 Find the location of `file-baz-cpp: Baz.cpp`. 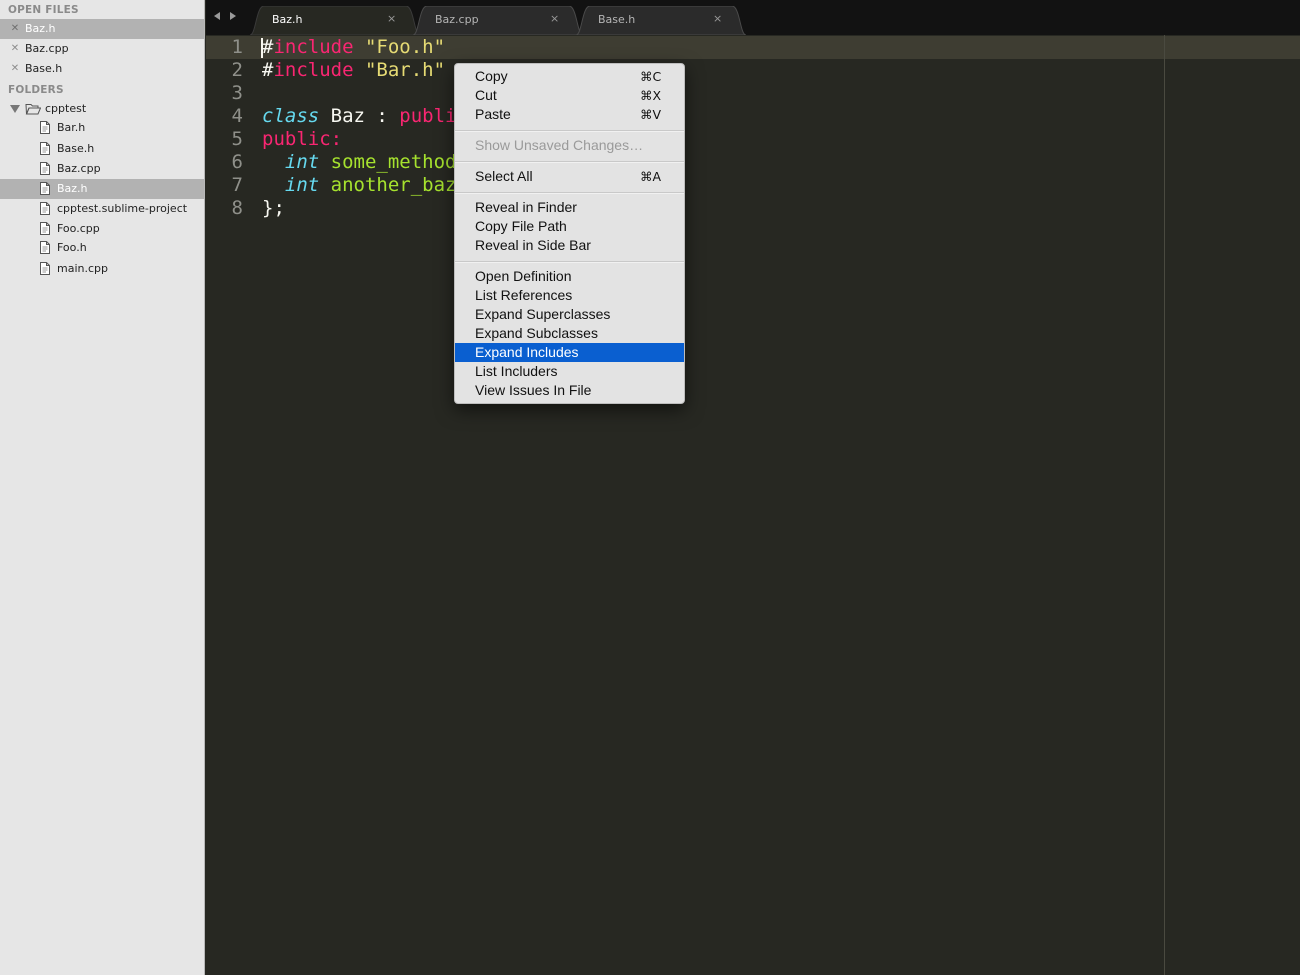

file-baz-cpp: Baz.cpp is located at coordinates (102, 169).